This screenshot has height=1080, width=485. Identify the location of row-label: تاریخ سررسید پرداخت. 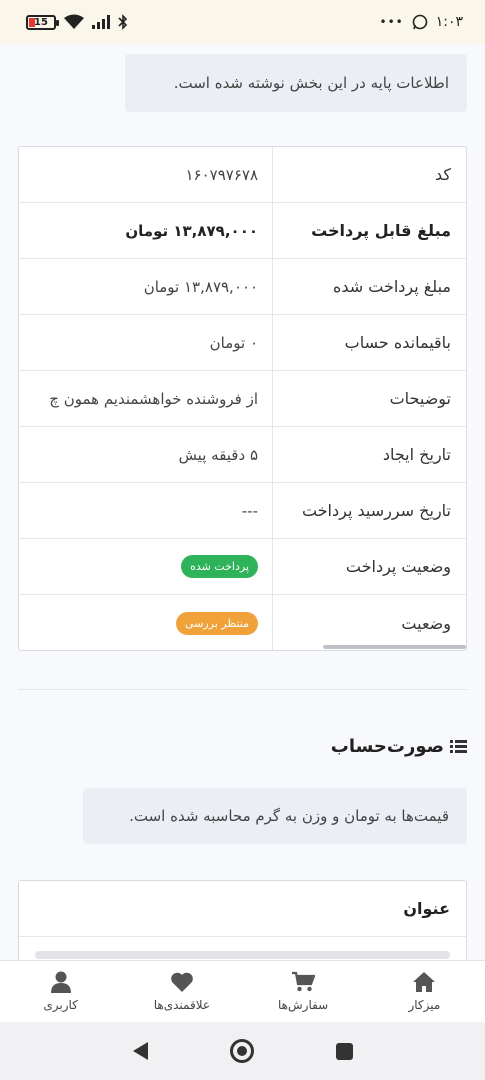
(369, 510).